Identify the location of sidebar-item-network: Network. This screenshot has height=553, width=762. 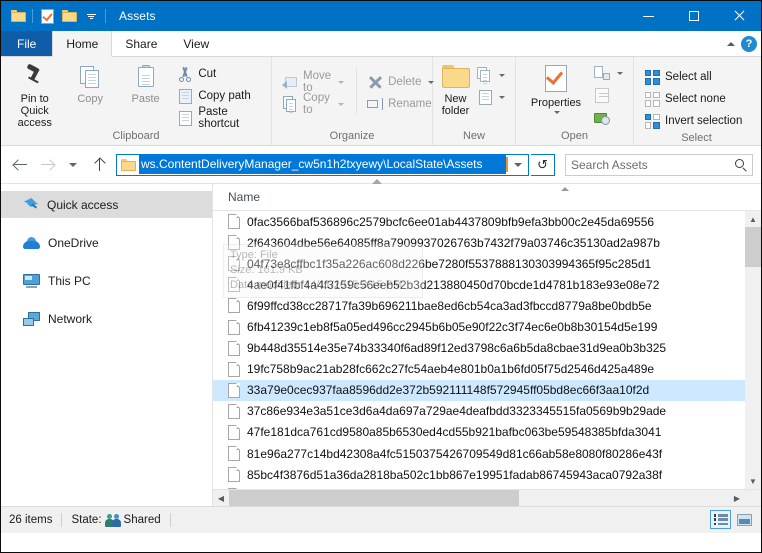
(106, 318).